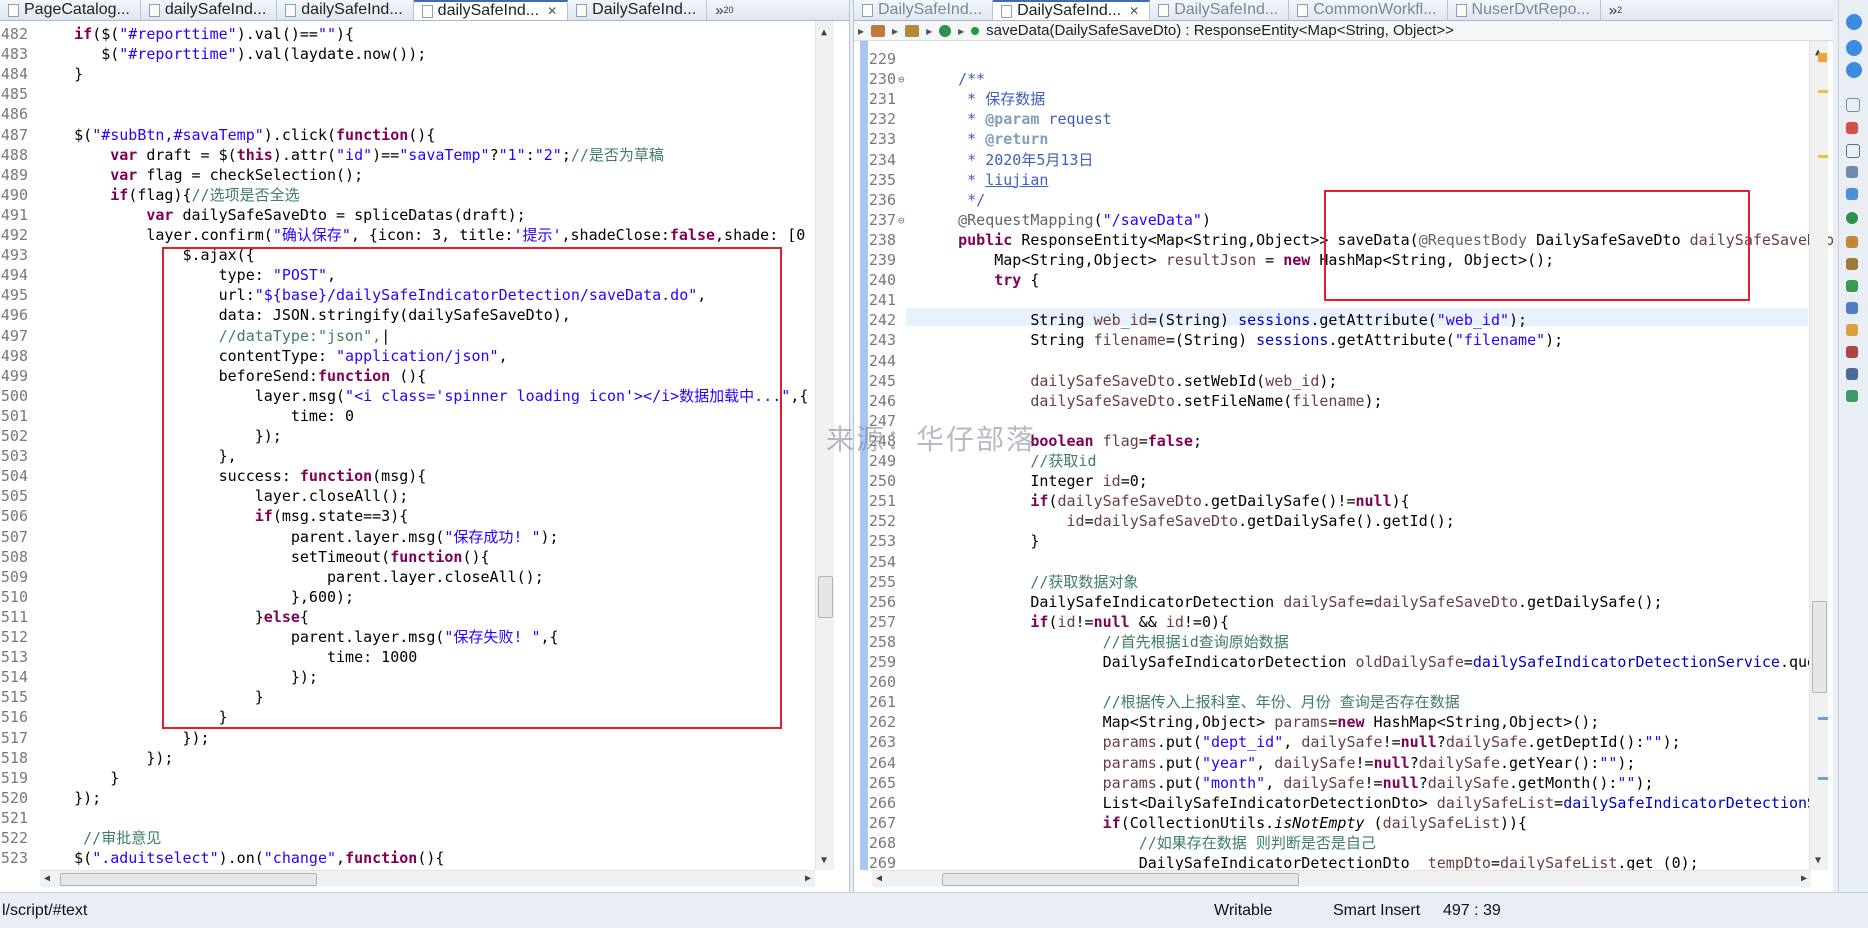 The width and height of the screenshot is (1868, 928). I want to click on code-line: * 2020年5月13日, so click(1007, 160).